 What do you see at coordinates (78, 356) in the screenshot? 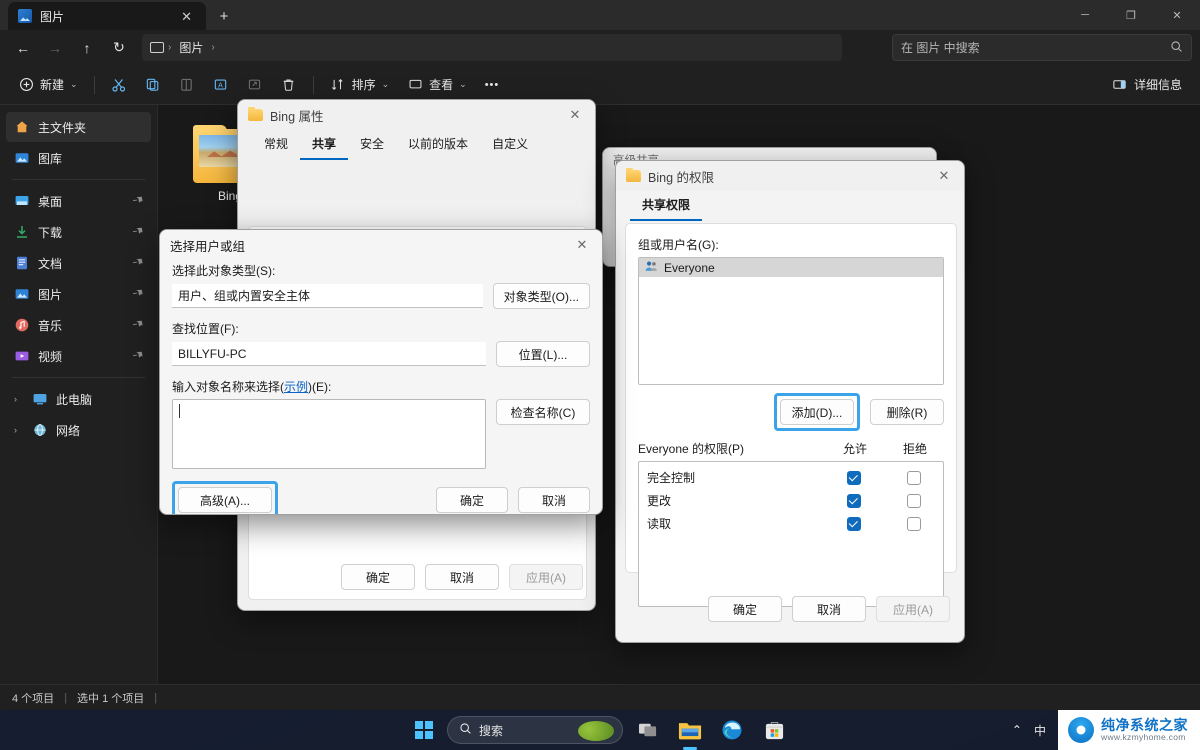
I see `sidebar-item-videos: 视频` at bounding box center [78, 356].